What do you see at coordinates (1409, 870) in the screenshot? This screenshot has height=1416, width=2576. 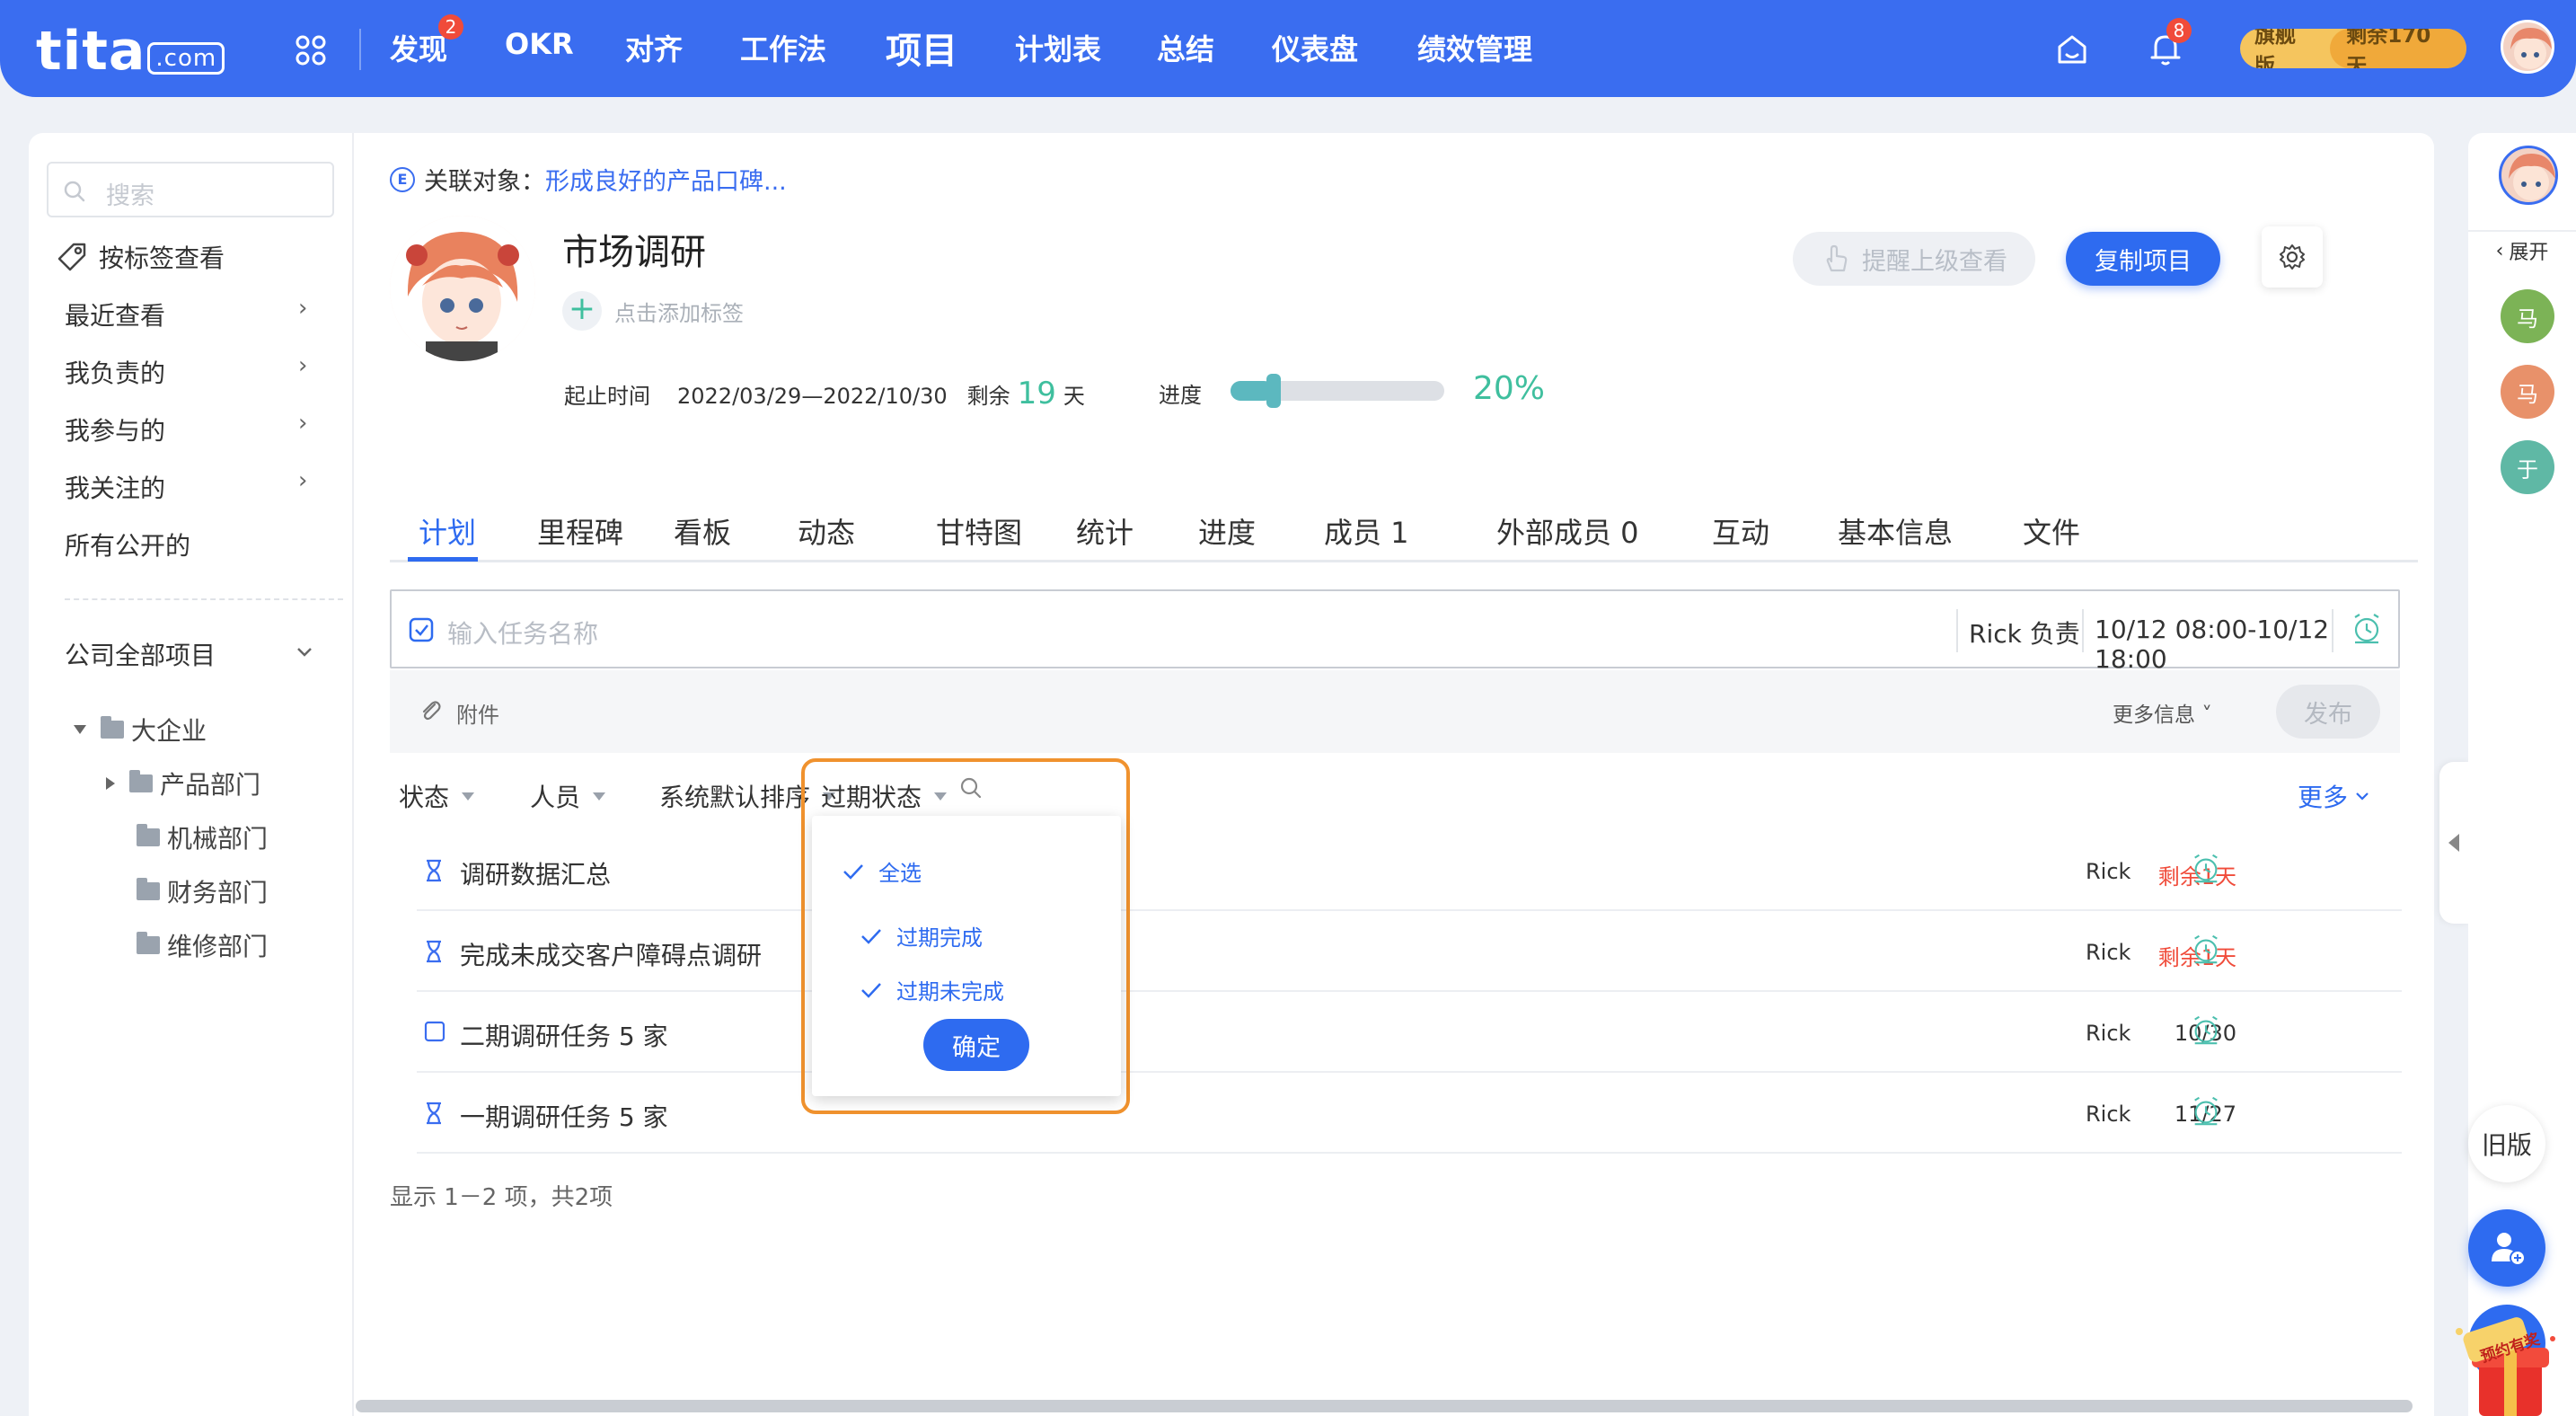 I see `task-row: 调研数据汇总 剩余1天 Rick` at bounding box center [1409, 870].